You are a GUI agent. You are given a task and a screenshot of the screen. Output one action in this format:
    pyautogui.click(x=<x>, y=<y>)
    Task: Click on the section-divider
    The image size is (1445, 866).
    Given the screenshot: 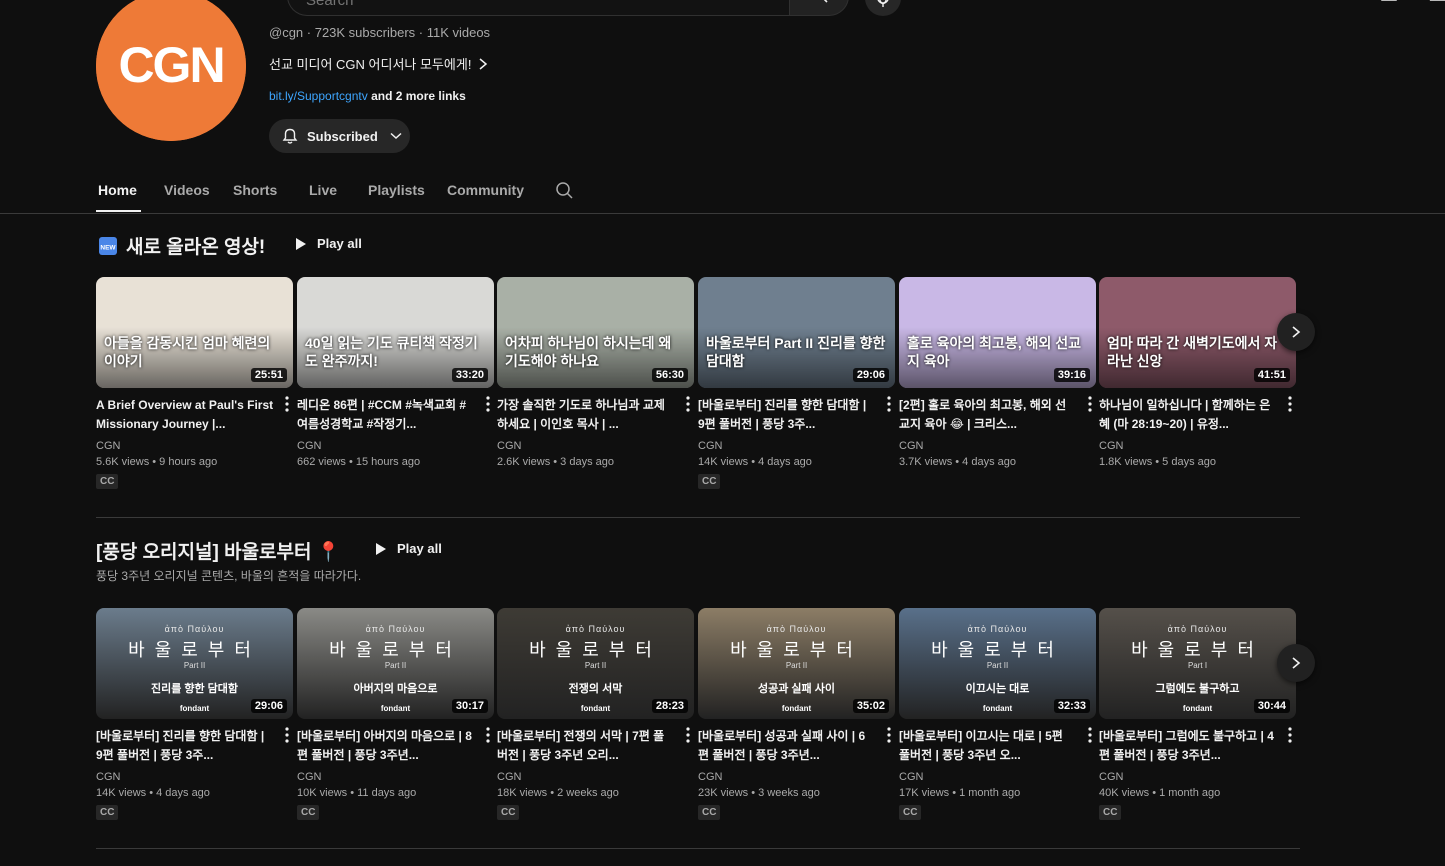 What is the action you would take?
    pyautogui.click(x=698, y=848)
    